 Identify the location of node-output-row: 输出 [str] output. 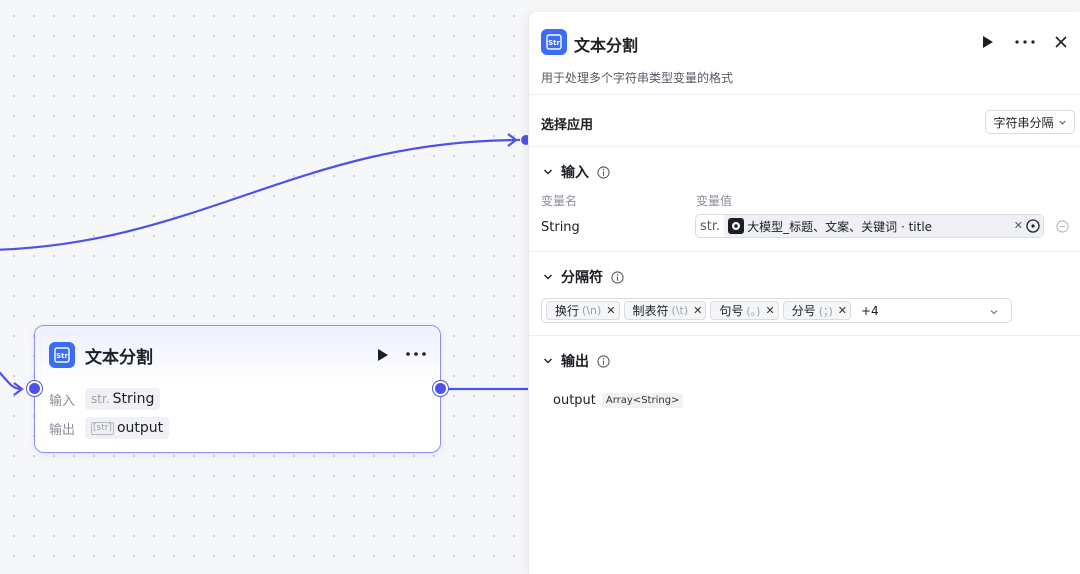
(109, 428).